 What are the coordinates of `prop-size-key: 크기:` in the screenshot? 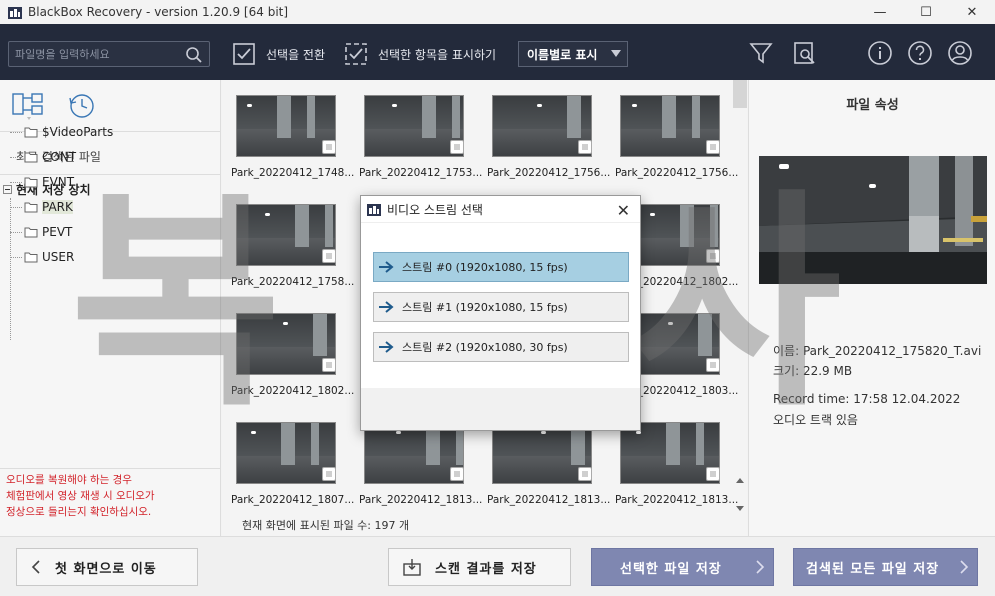 It's located at (786, 371).